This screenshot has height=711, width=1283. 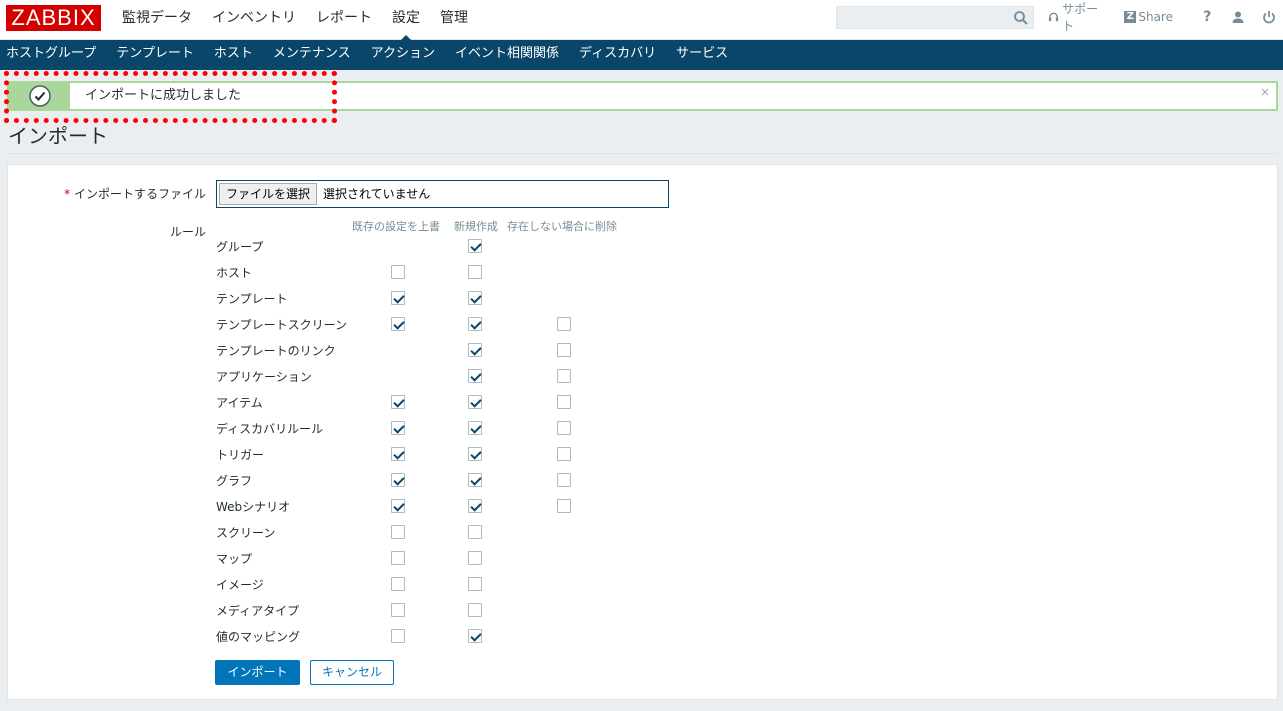 I want to click on cancel-button: キャンセル, so click(x=352, y=672).